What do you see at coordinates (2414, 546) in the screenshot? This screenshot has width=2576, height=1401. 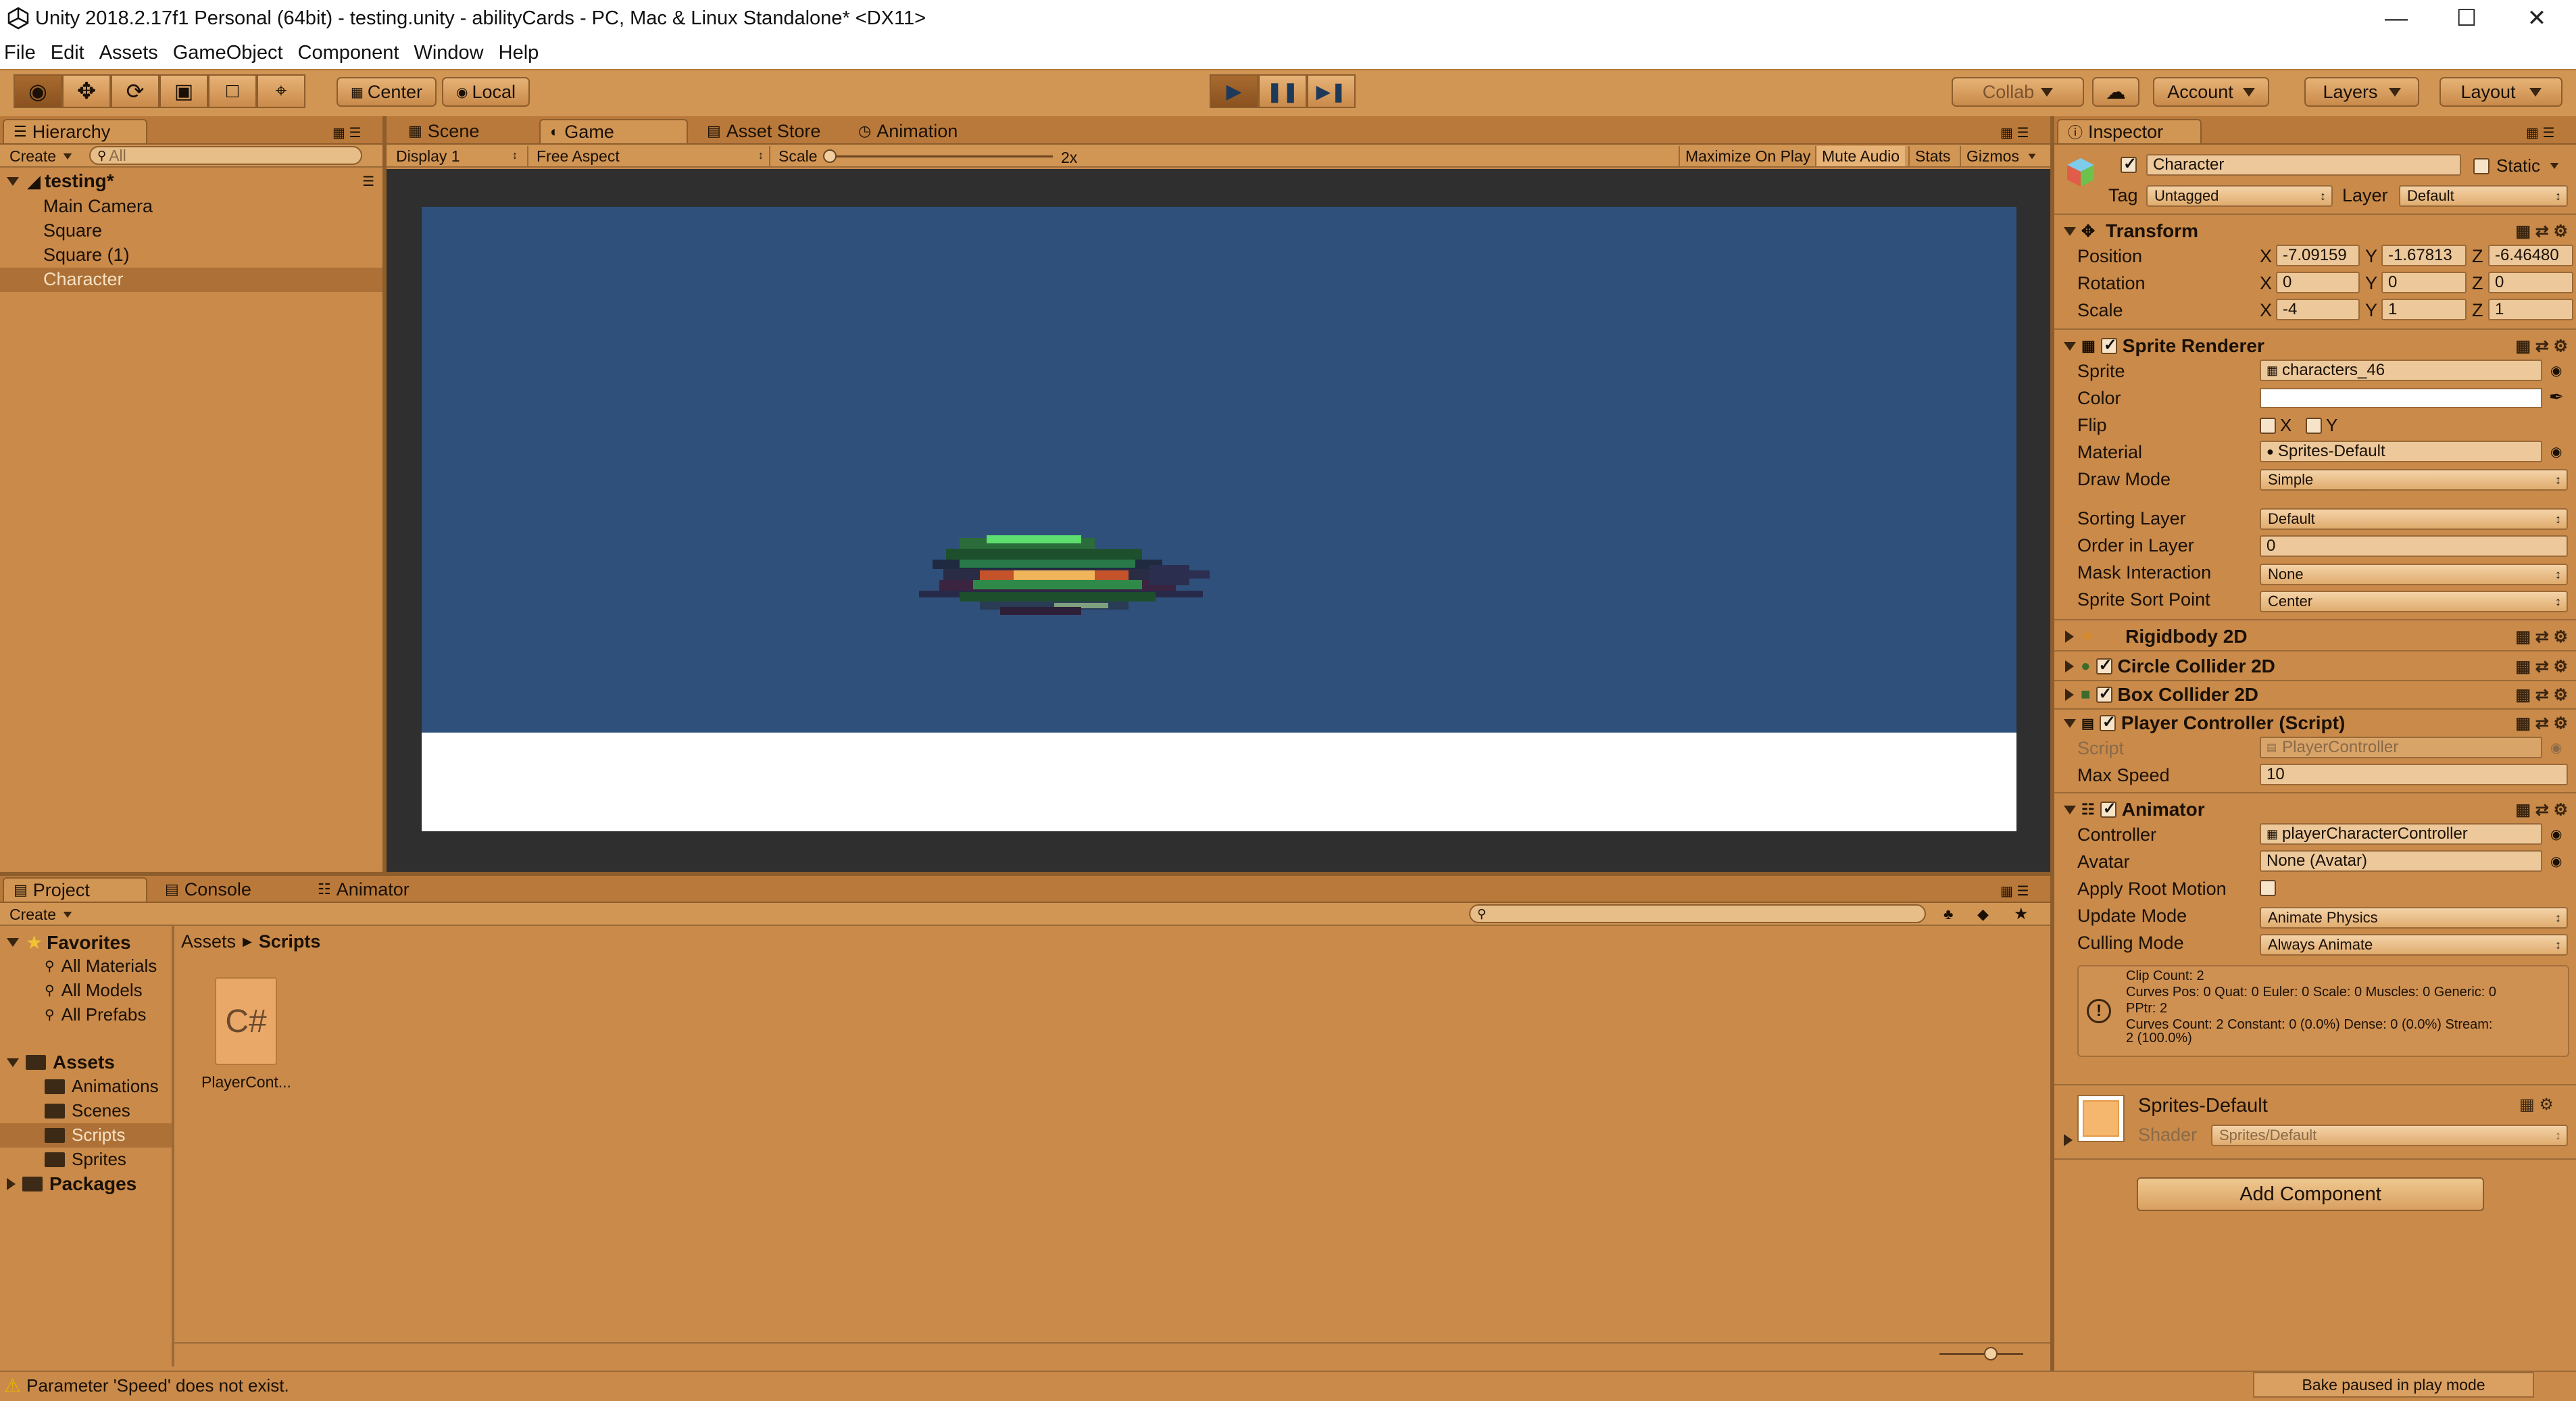 I see `order-in-layer-field: 0` at bounding box center [2414, 546].